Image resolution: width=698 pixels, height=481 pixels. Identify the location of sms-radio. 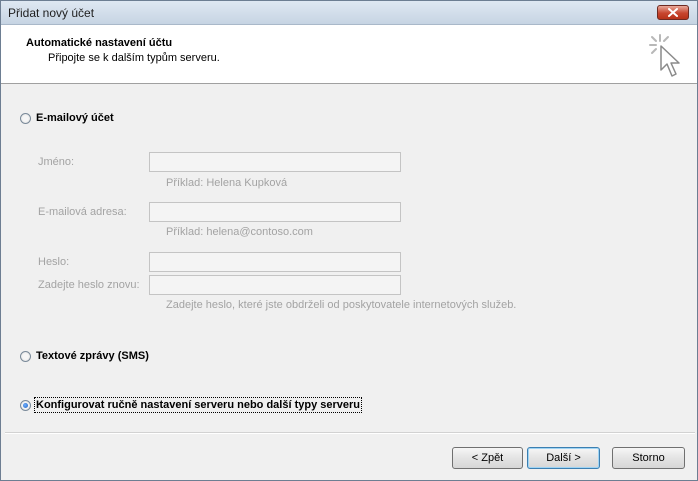
(25, 356).